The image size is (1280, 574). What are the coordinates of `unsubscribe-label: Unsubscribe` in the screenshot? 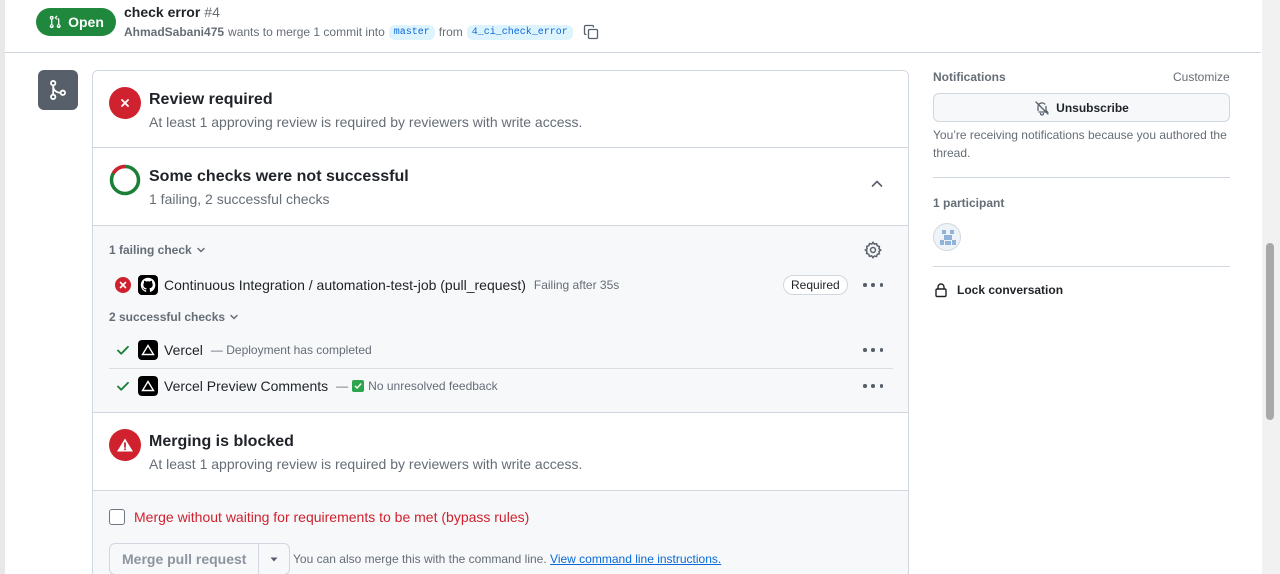 It's located at (1092, 107).